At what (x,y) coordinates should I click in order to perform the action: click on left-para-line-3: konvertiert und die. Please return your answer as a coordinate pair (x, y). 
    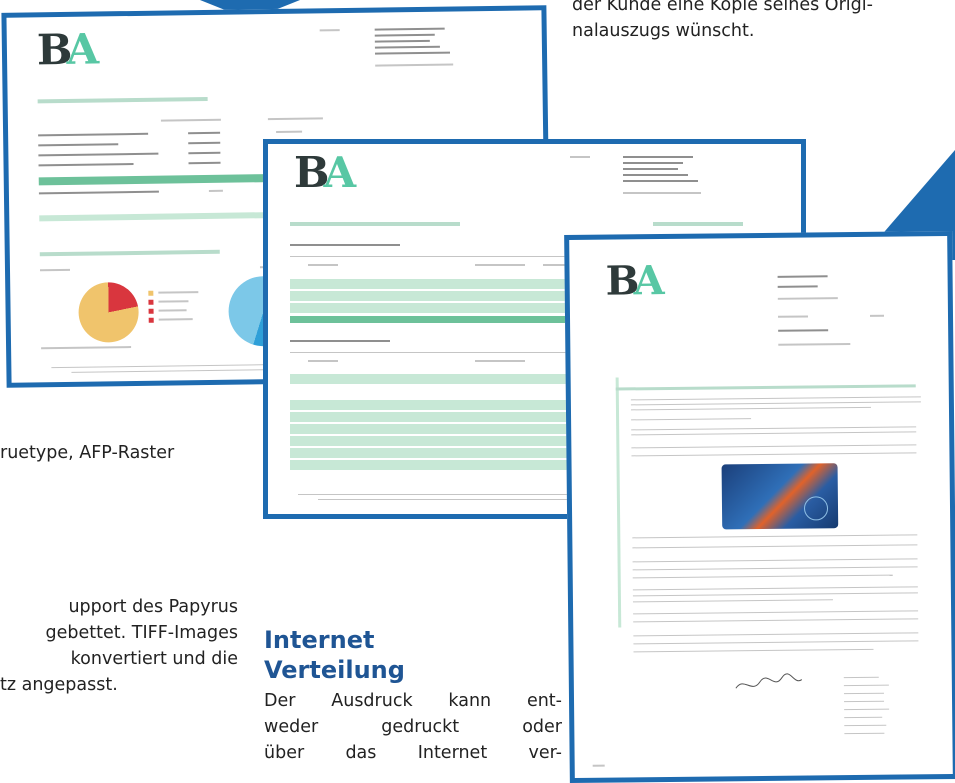
    Looking at the image, I should click on (154, 659).